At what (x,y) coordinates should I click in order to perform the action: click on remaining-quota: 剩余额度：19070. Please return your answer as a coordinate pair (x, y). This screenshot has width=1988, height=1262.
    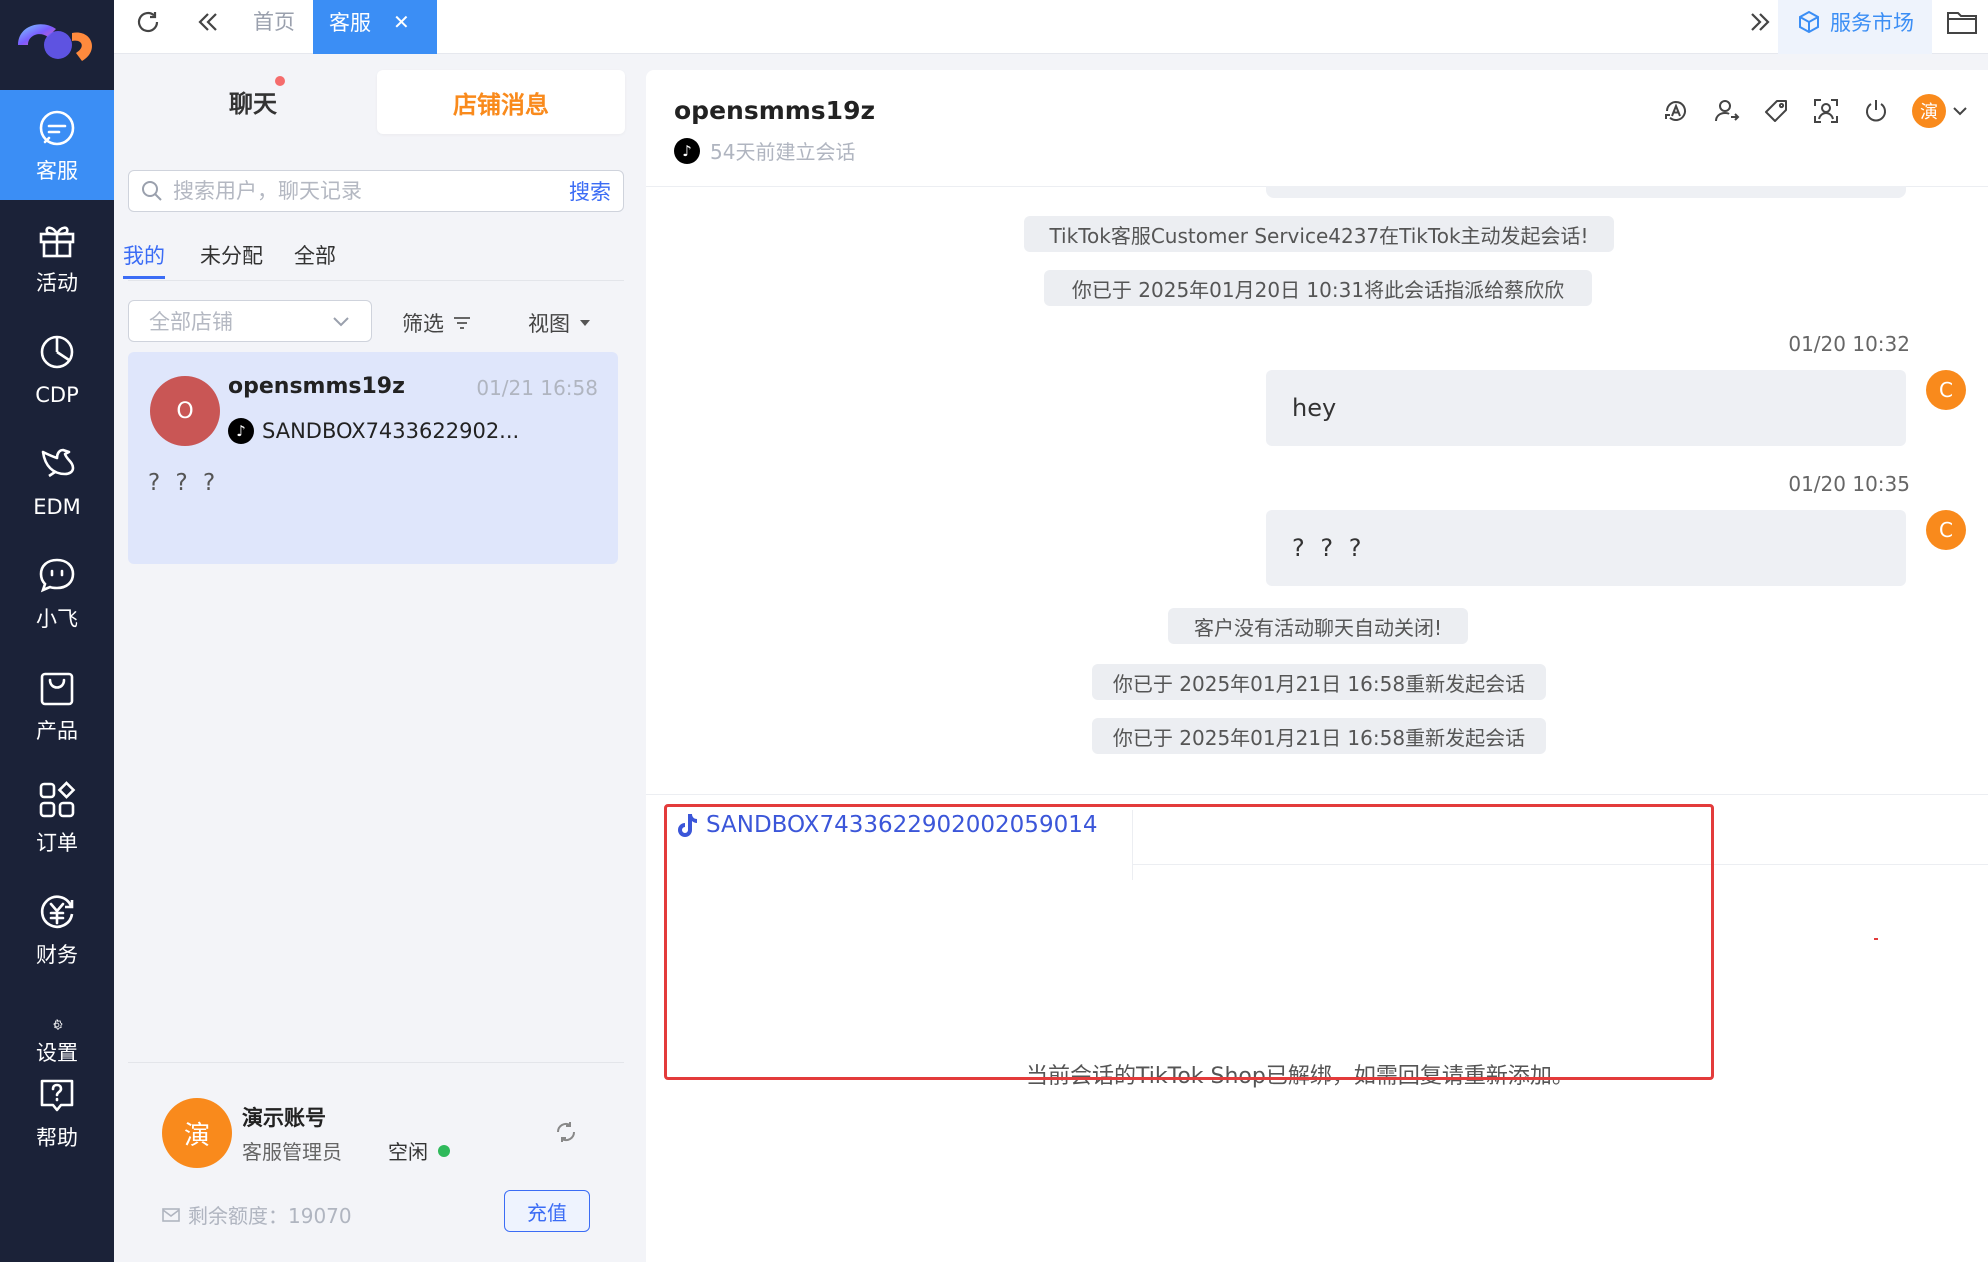
    Looking at the image, I should click on (257, 1214).